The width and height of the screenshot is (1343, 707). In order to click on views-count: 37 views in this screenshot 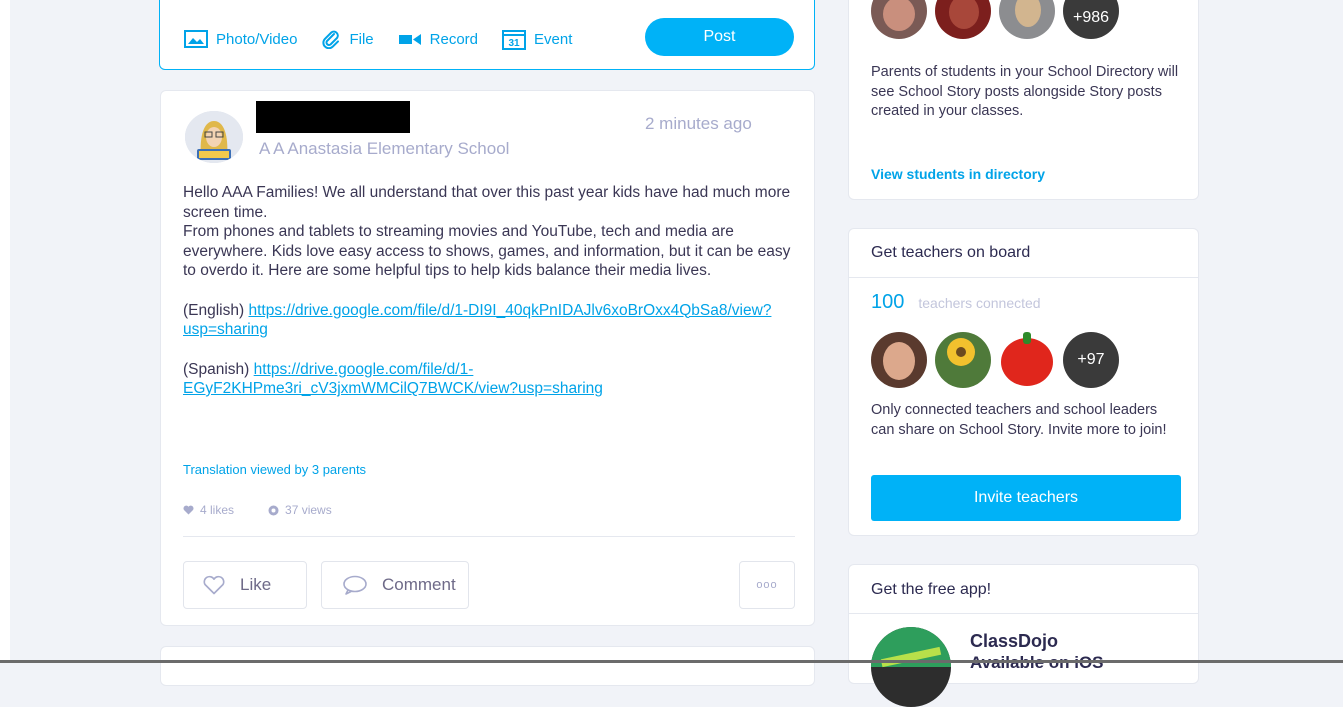, I will do `click(308, 510)`.